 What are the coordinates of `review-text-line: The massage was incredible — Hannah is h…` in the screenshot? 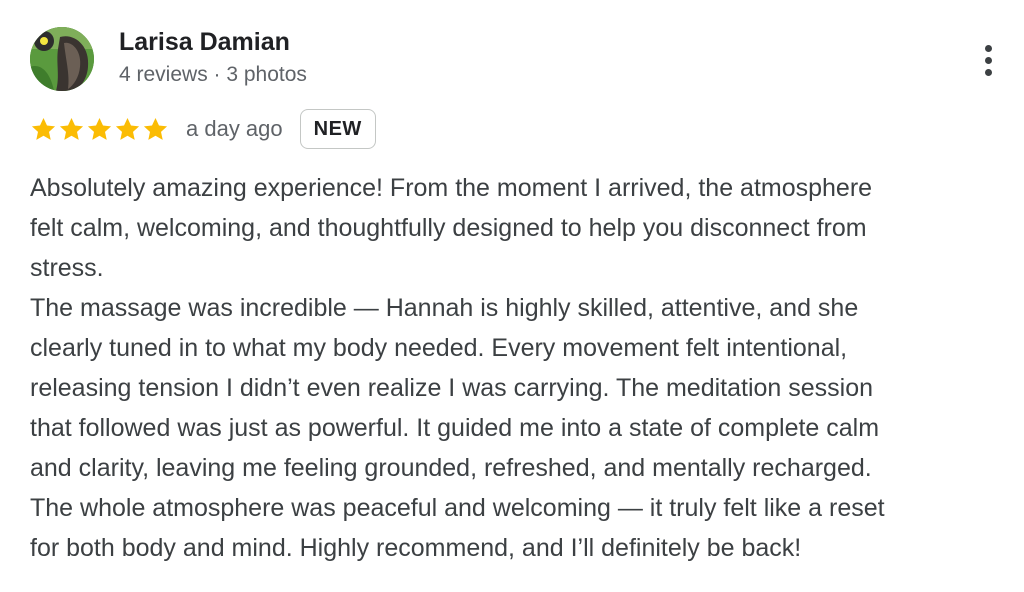 It's located at (444, 308).